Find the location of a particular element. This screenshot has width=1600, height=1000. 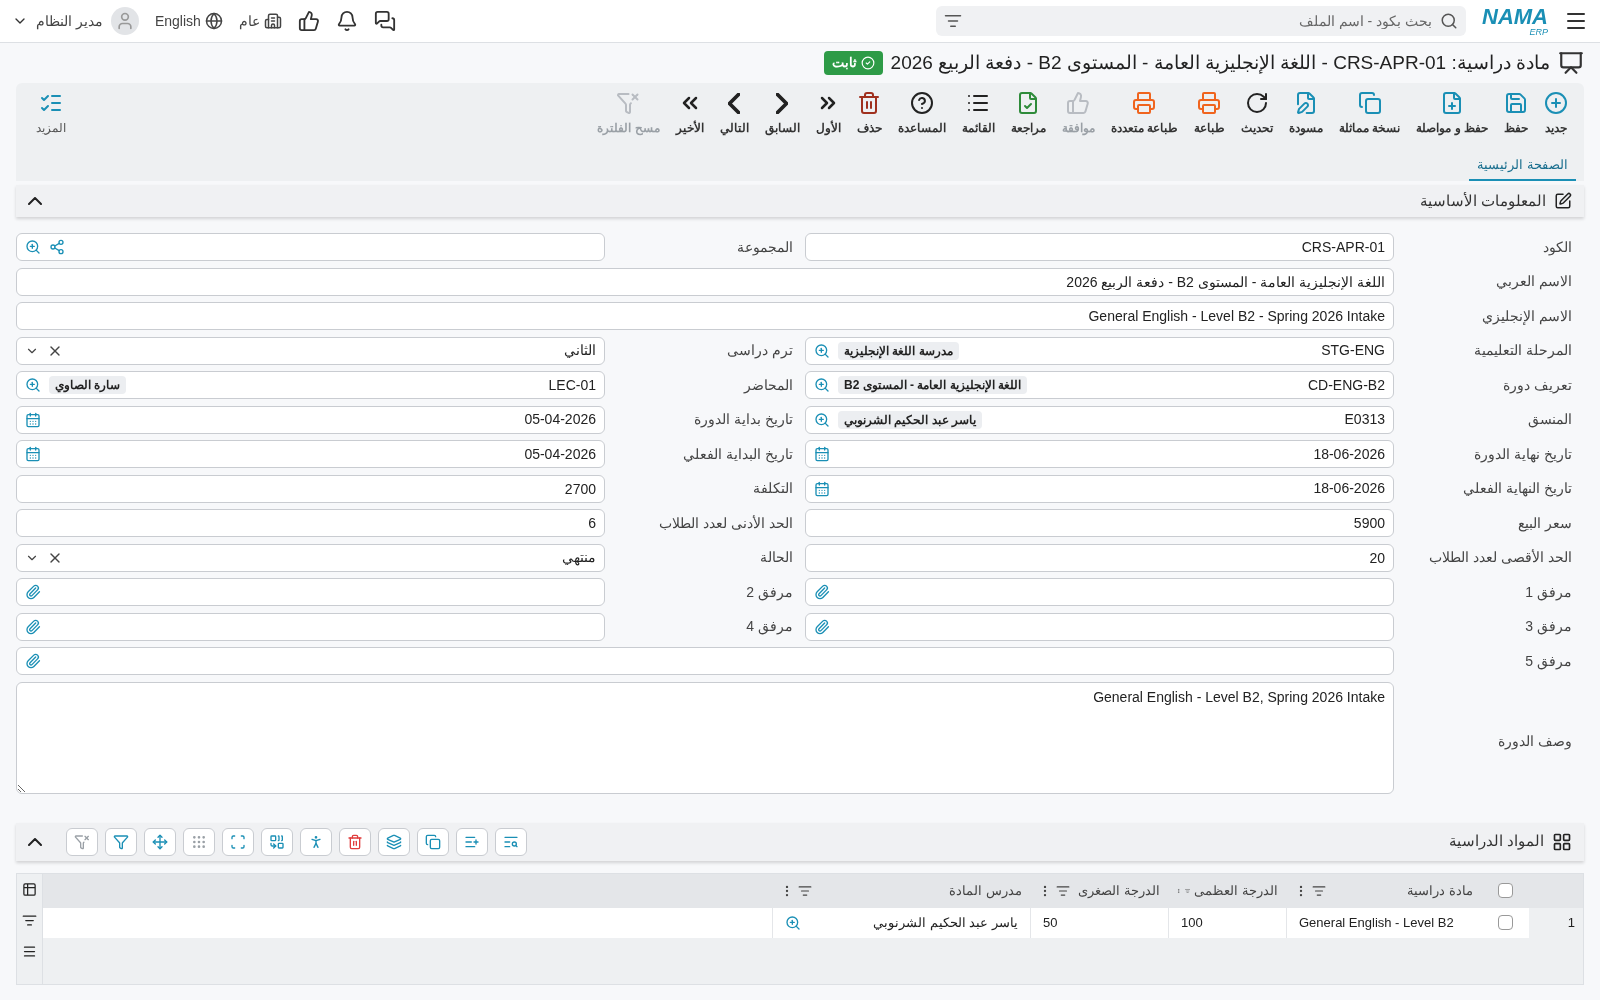

column-header: مدرس المادة is located at coordinates (919, 890).